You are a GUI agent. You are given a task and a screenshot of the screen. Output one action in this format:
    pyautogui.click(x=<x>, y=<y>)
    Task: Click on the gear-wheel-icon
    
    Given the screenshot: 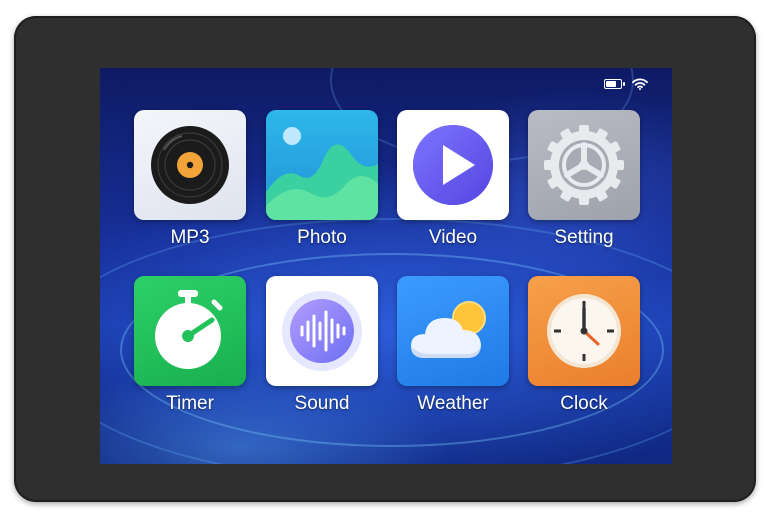 What is the action you would take?
    pyautogui.click(x=584, y=165)
    